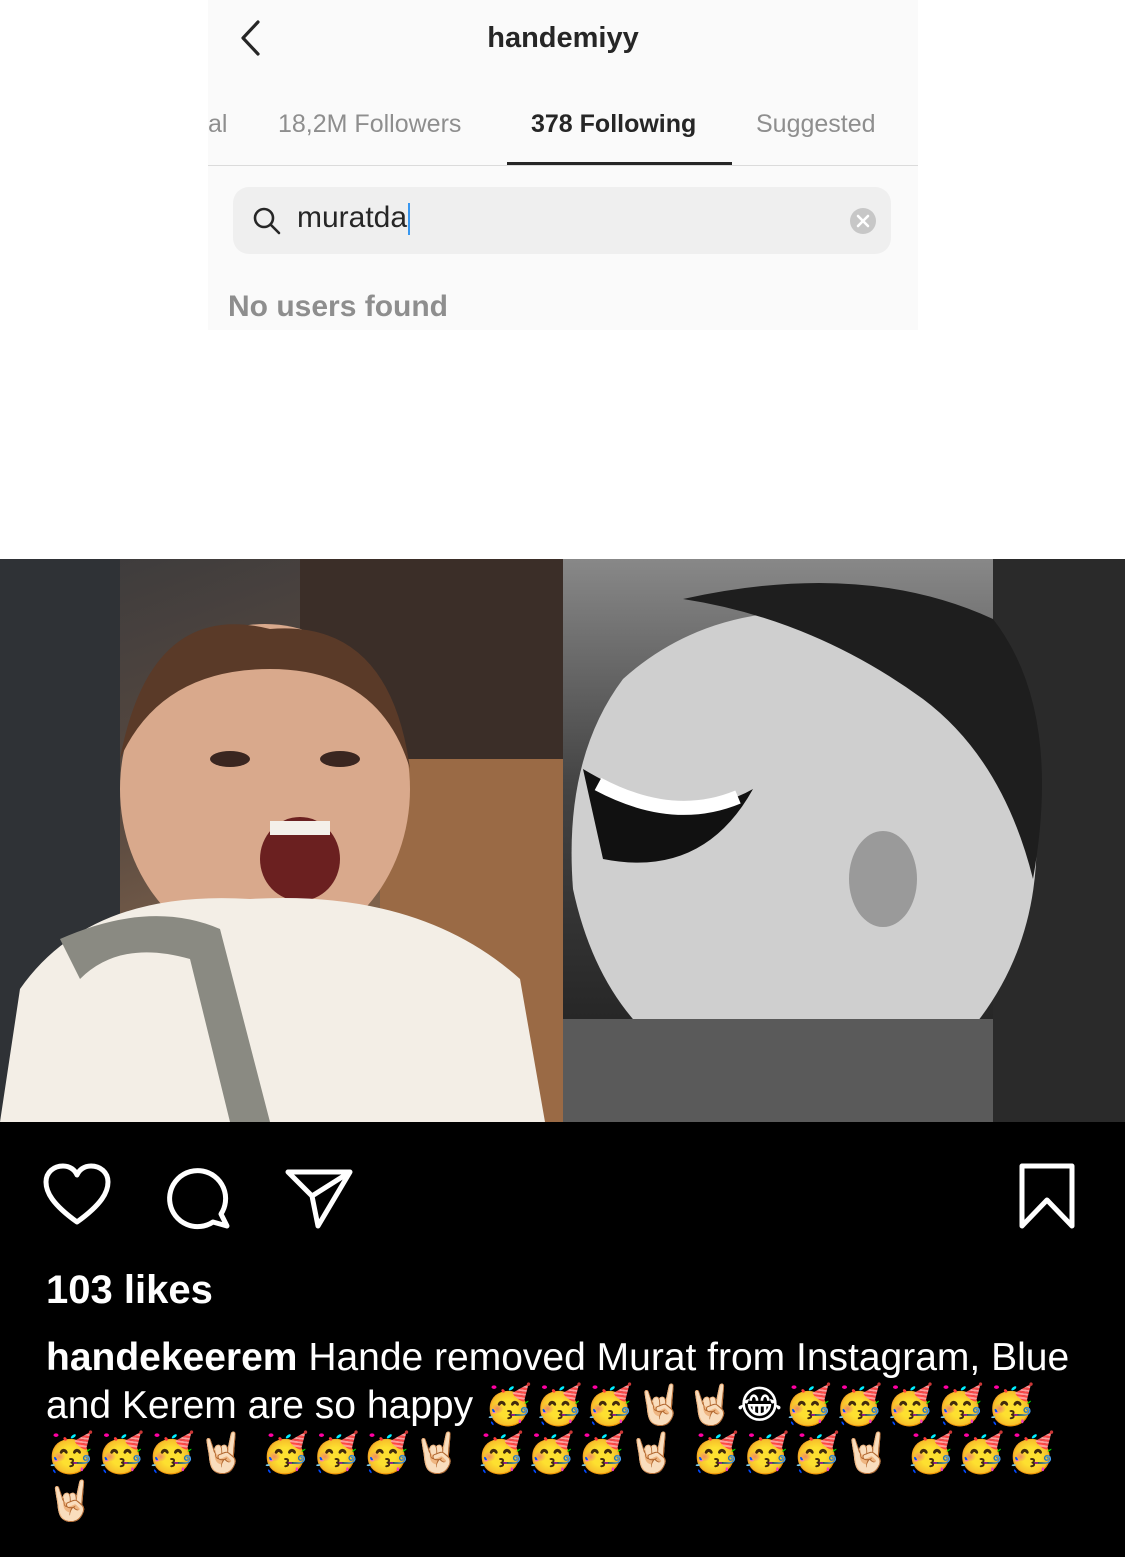 The image size is (1125, 1557). I want to click on no-results-message: No users found, so click(338, 306).